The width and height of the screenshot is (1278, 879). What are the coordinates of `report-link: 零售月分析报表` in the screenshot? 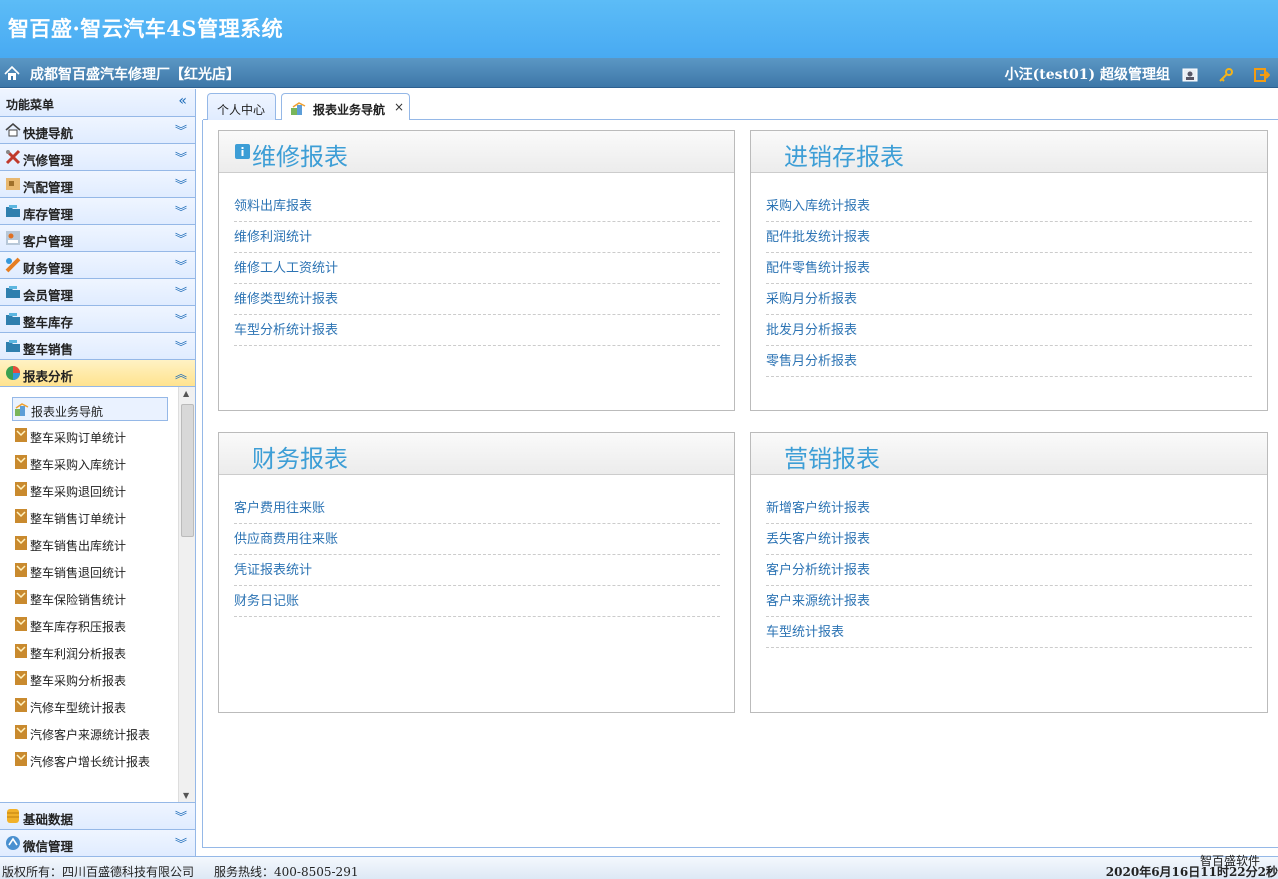 It's located at (811, 359).